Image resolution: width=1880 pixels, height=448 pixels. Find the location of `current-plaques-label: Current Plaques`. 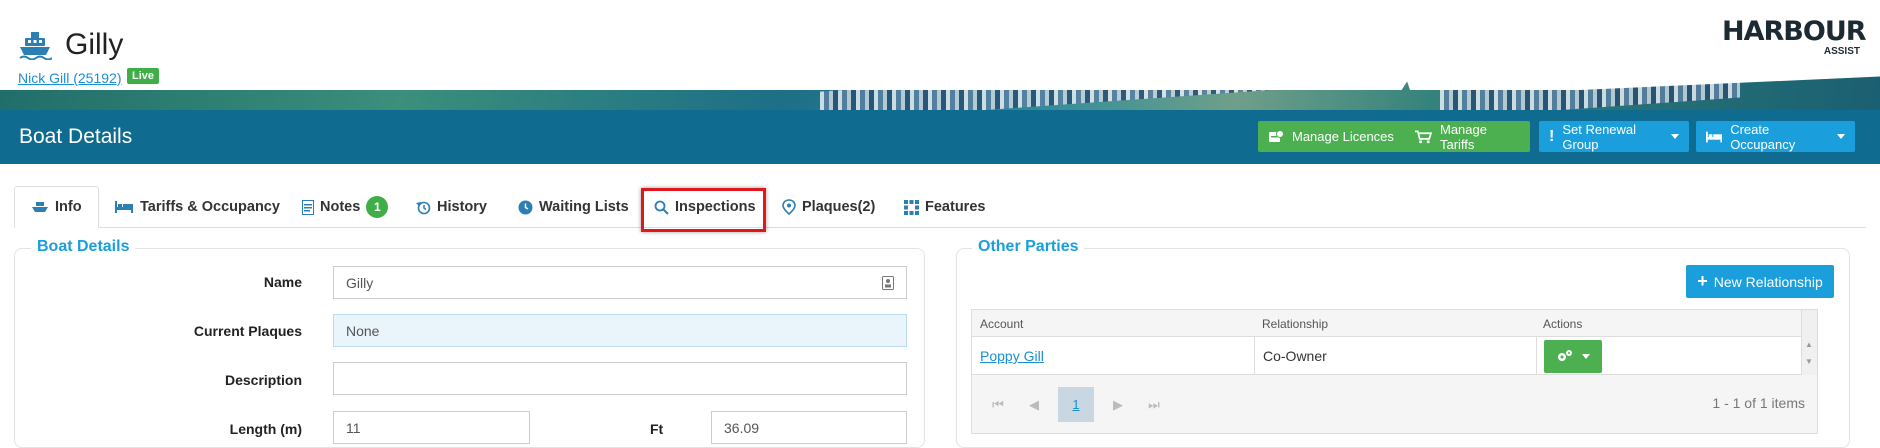

current-plaques-label: Current Plaques is located at coordinates (247, 331).